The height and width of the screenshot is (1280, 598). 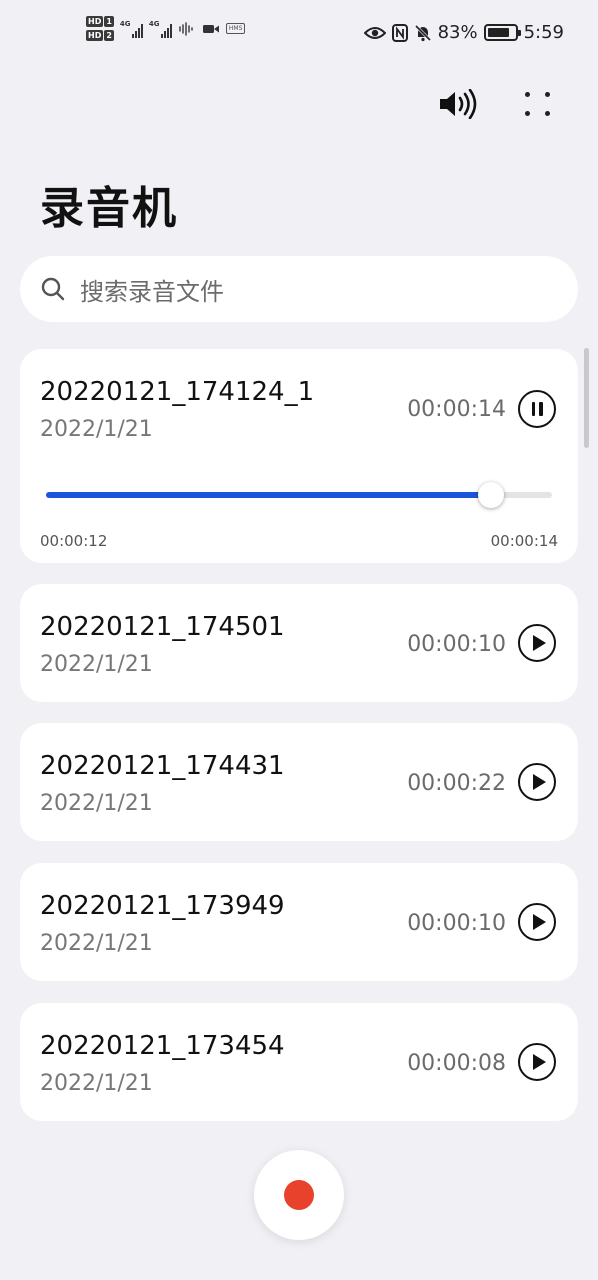 What do you see at coordinates (109, 35) in the screenshot?
I see `sim-2-number: 2` at bounding box center [109, 35].